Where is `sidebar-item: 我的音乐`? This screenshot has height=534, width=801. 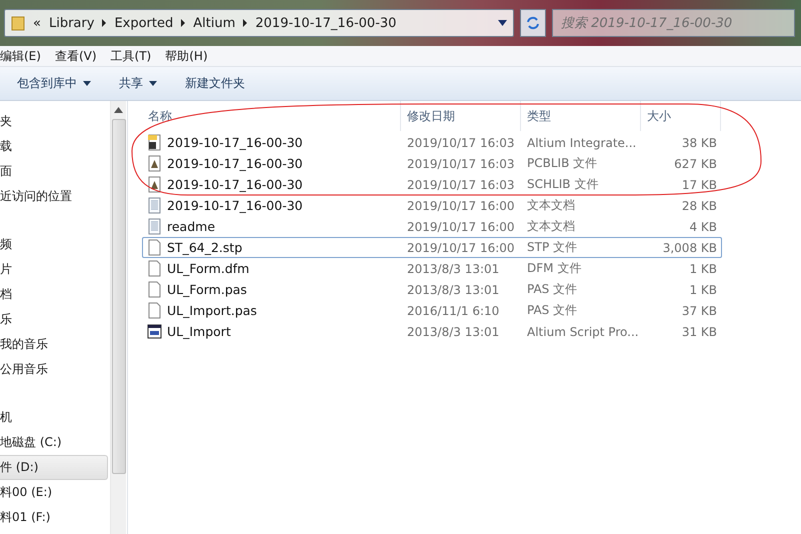
sidebar-item: 我的音乐 is located at coordinates (54, 344).